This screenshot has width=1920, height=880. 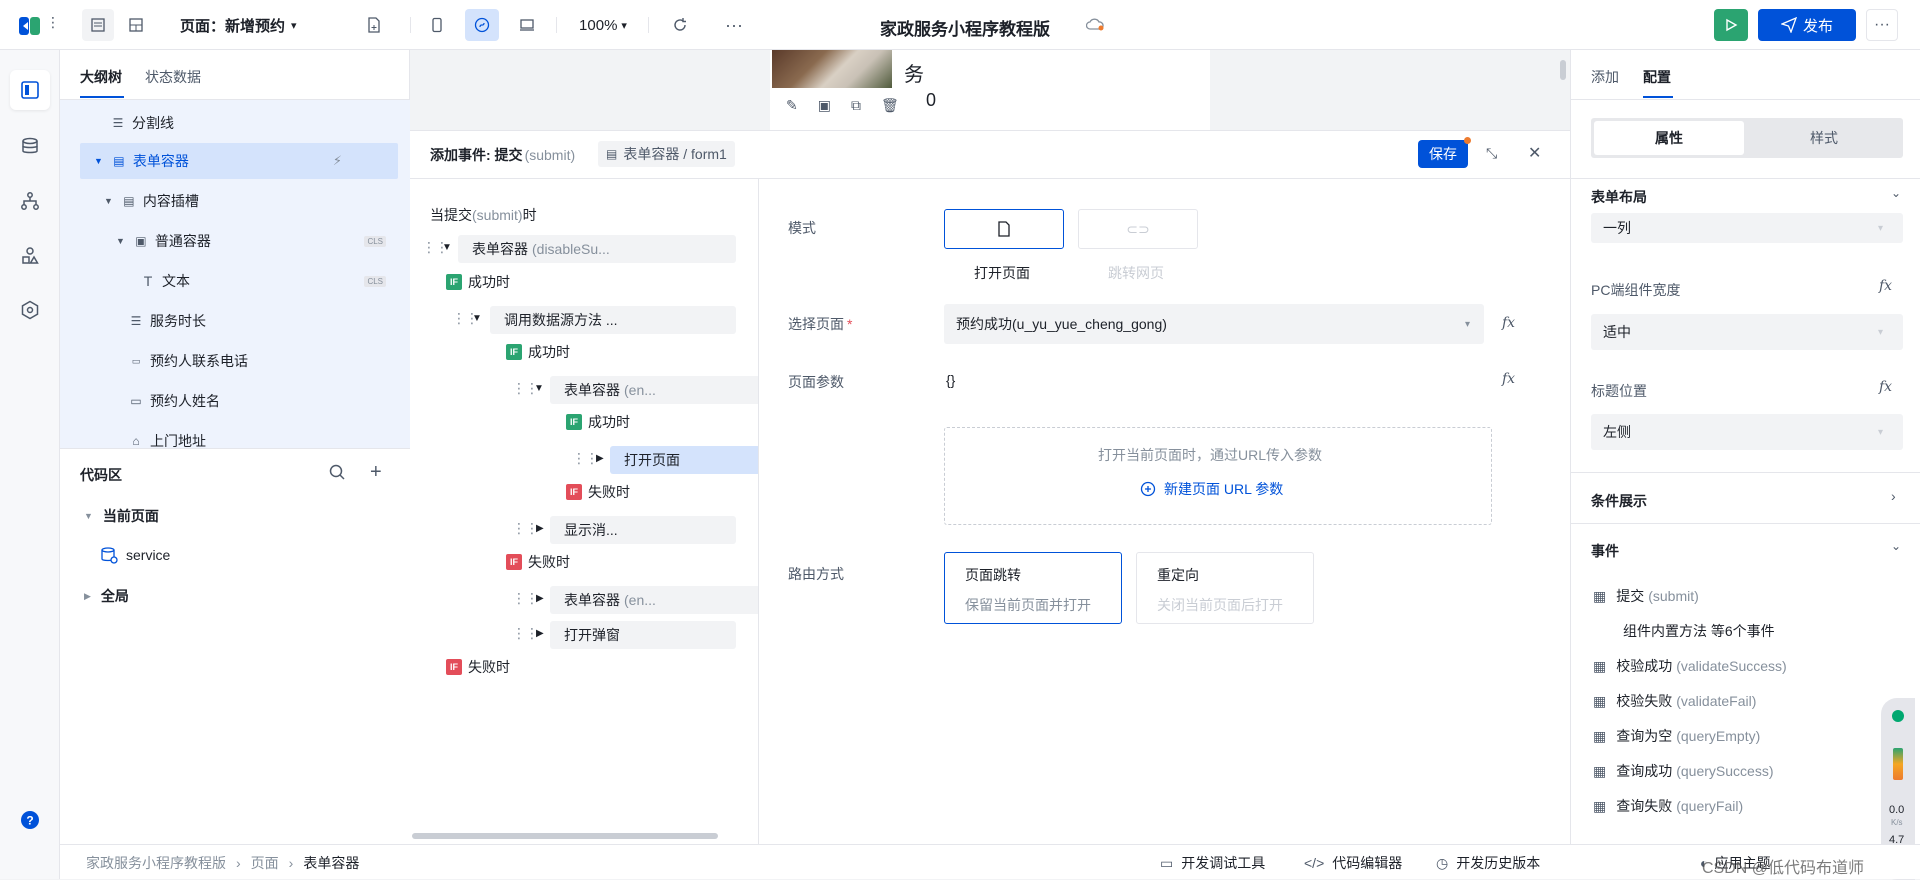 I want to click on publish-button: 发布, so click(x=1807, y=25).